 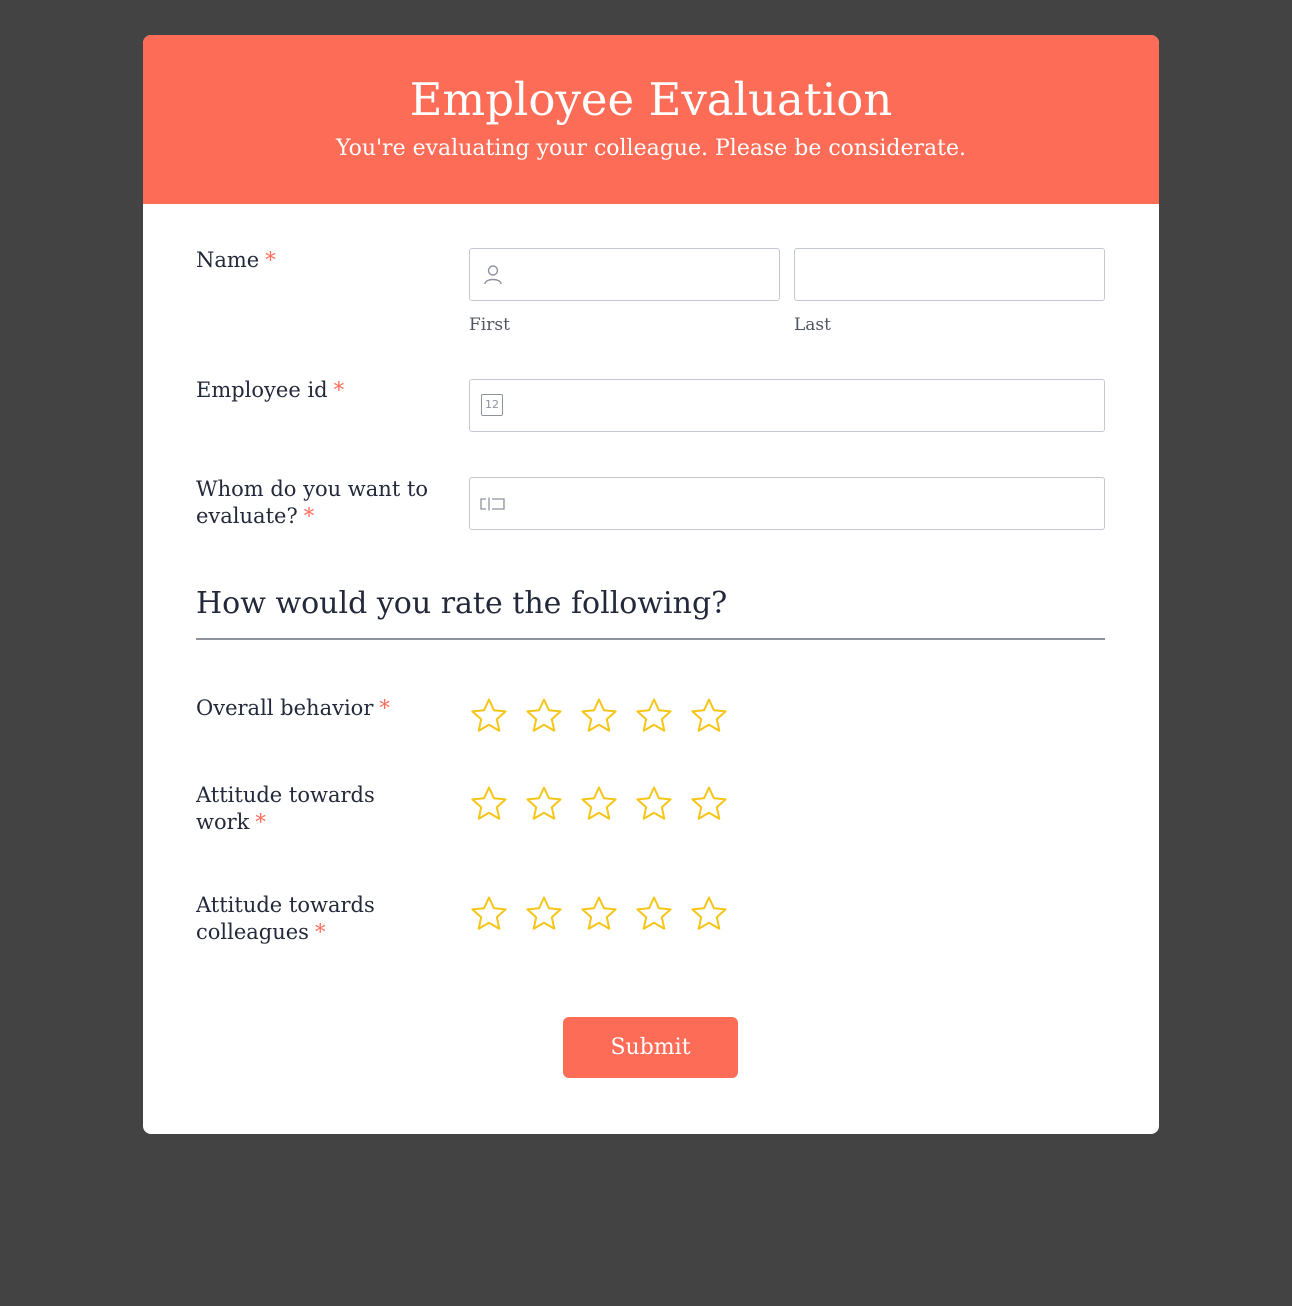 I want to click on first-sublabel: First, so click(x=489, y=325).